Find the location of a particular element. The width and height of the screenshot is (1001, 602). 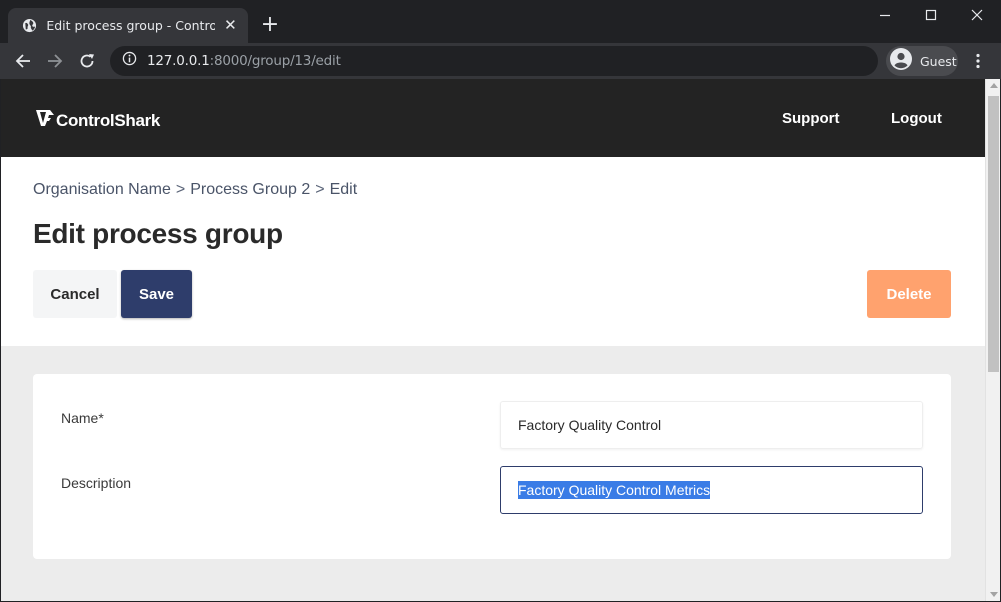

globe-icon is located at coordinates (29, 26).